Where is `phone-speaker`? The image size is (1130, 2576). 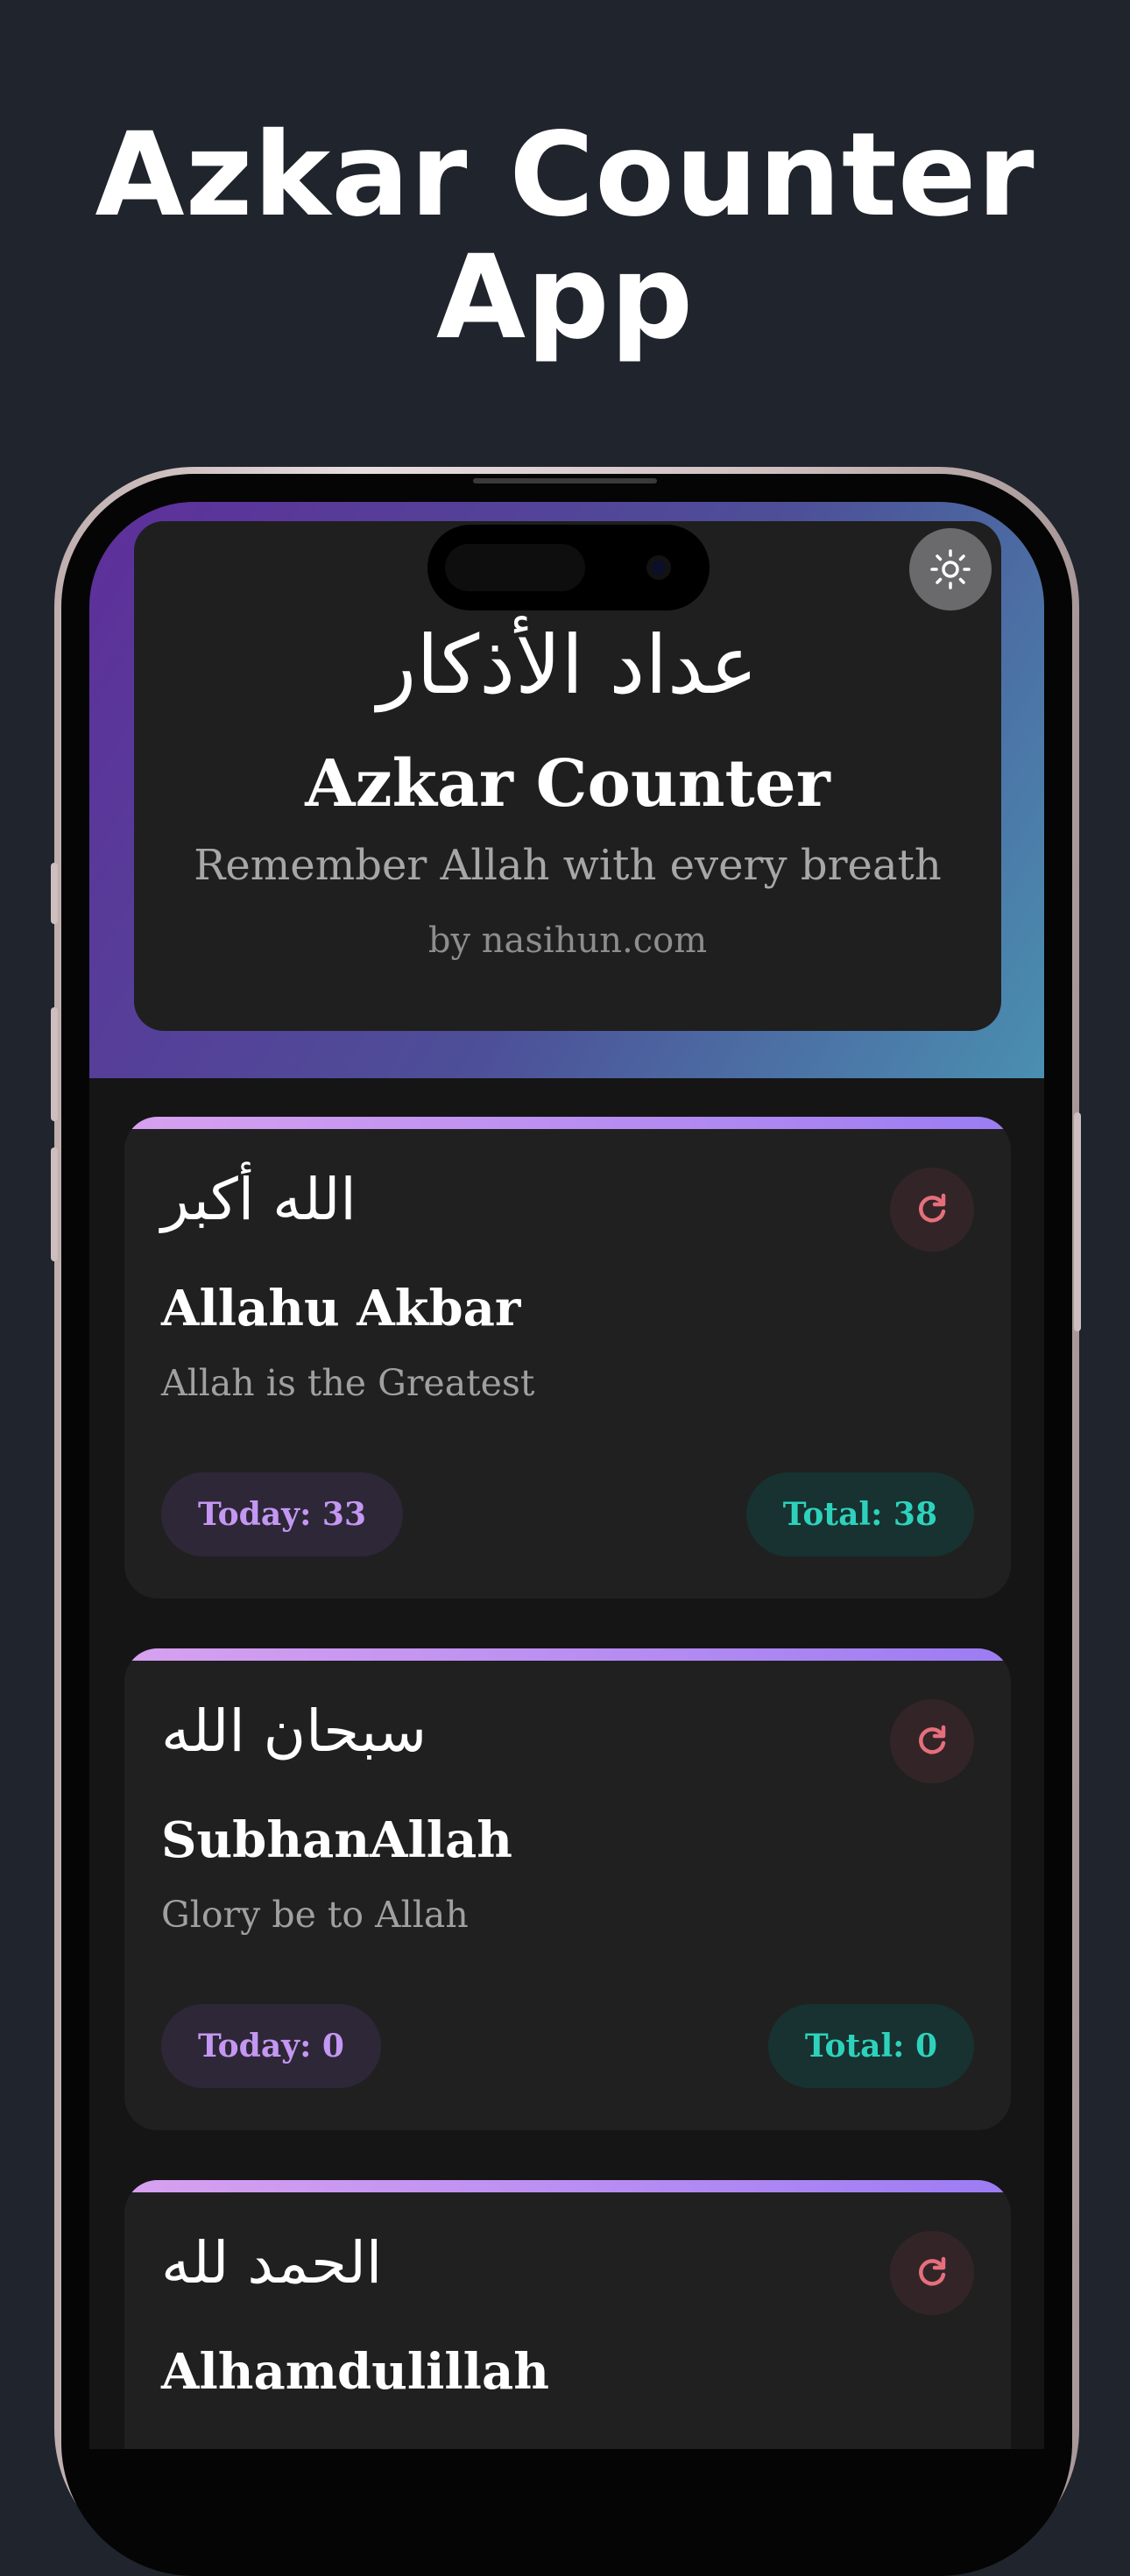 phone-speaker is located at coordinates (565, 481).